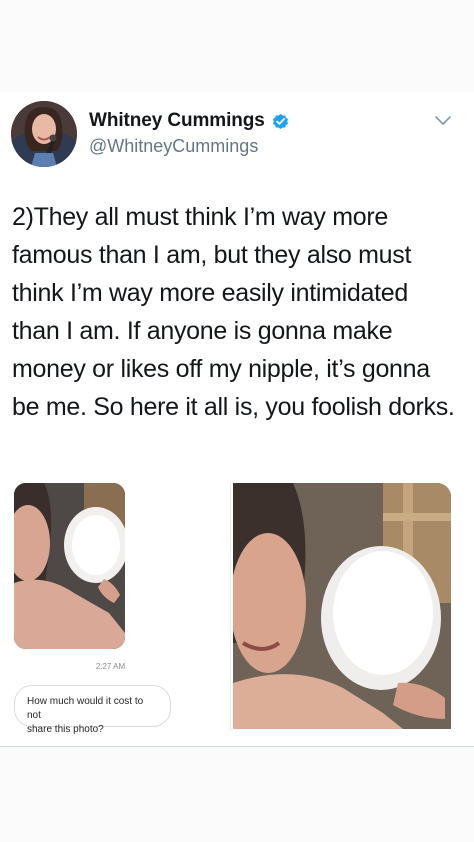 This screenshot has height=842, width=474. Describe the element at coordinates (237, 746) in the screenshot. I see `divider` at that location.